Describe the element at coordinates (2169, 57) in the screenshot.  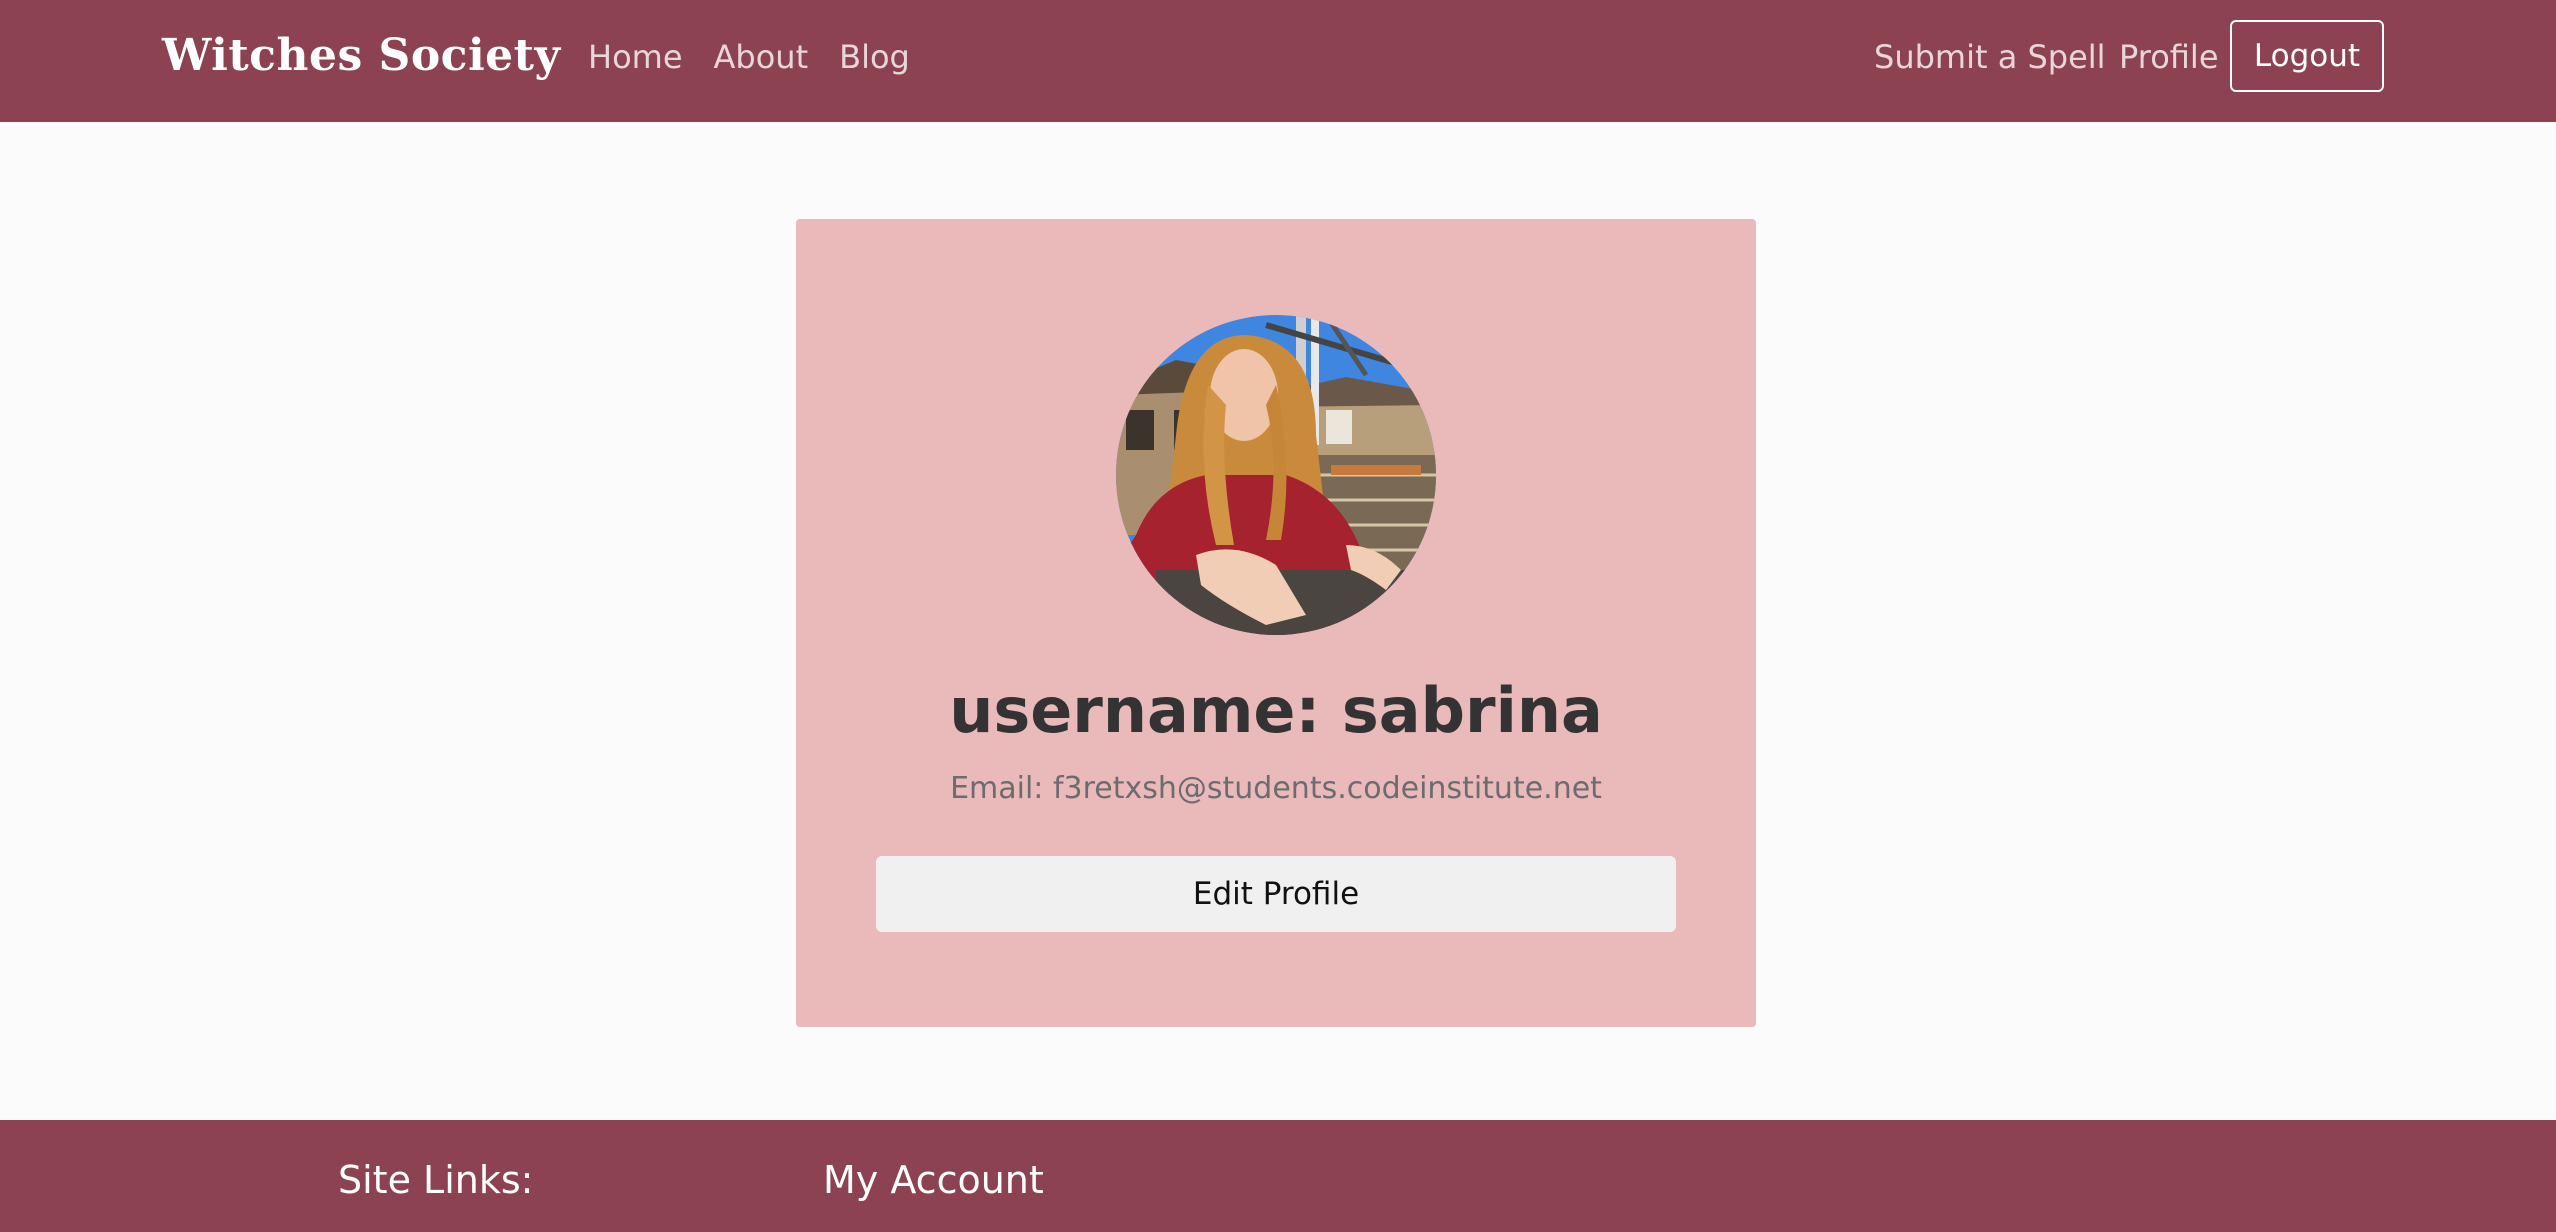
I see `nav-link-profile: Profile` at that location.